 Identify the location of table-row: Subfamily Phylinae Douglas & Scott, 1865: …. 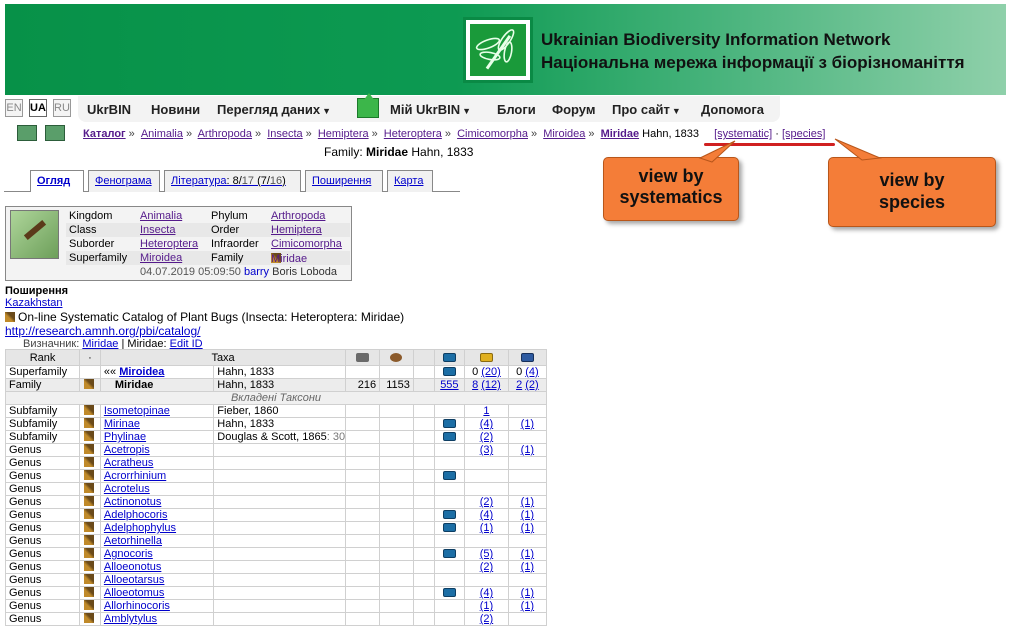
(276, 437).